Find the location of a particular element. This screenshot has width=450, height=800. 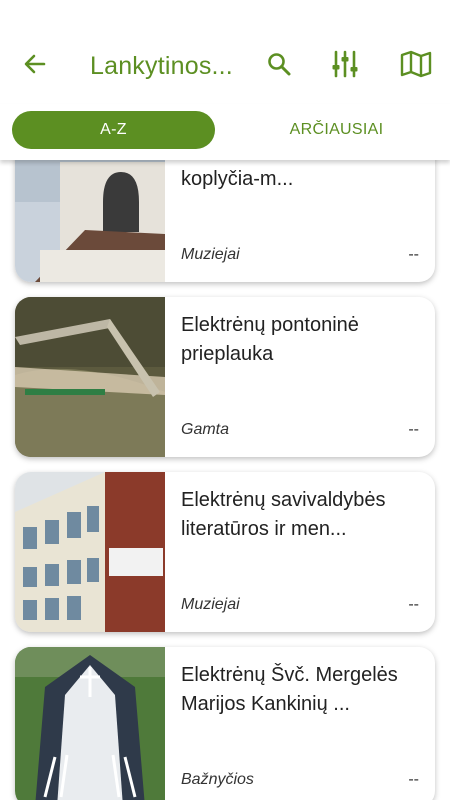

search-icon is located at coordinates (279, 66).